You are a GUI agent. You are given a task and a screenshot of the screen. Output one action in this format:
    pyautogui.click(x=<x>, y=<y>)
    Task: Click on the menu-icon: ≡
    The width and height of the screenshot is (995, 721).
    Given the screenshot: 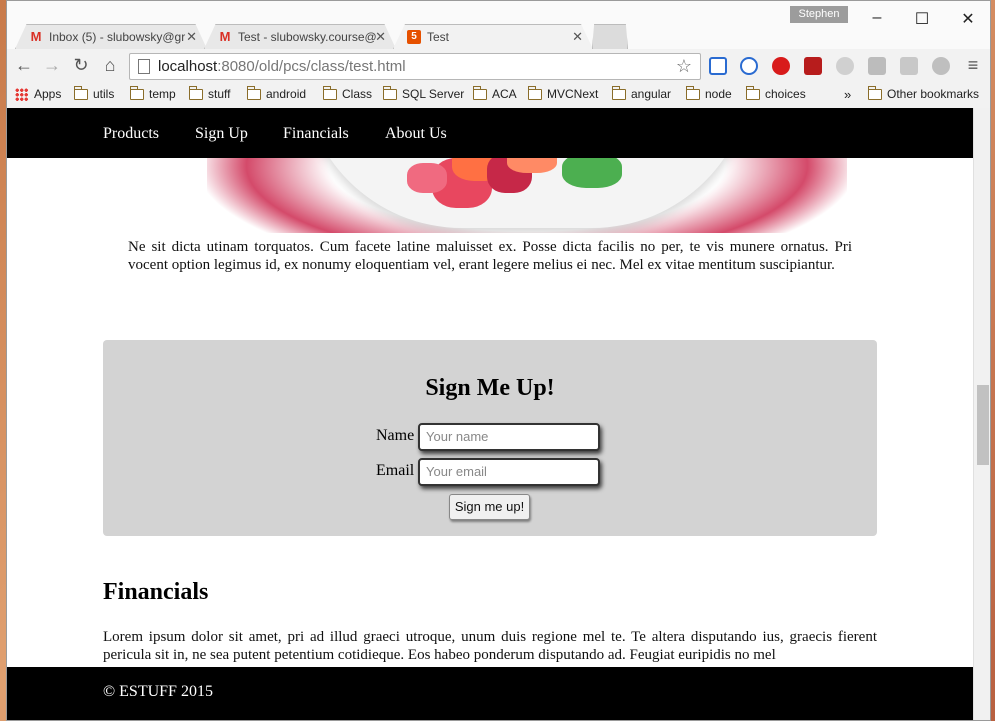 What is the action you would take?
    pyautogui.click(x=973, y=65)
    